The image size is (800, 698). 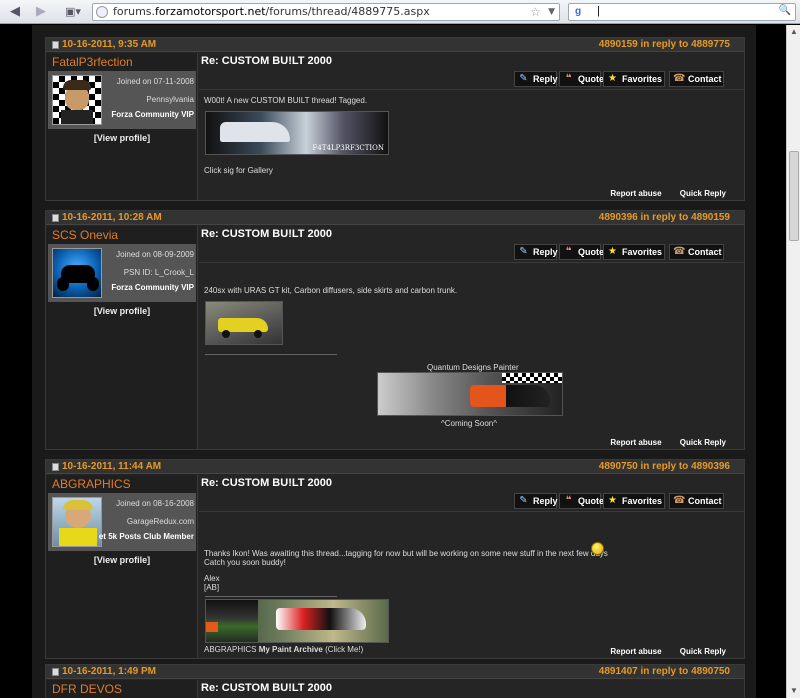 I want to click on forward-icon: ▶, so click(x=41, y=12).